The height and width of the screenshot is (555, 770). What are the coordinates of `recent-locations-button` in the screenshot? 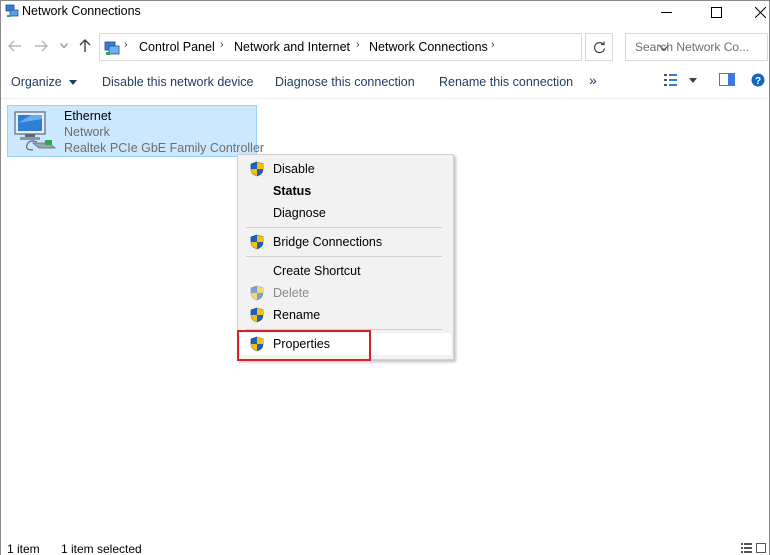 It's located at (64, 46).